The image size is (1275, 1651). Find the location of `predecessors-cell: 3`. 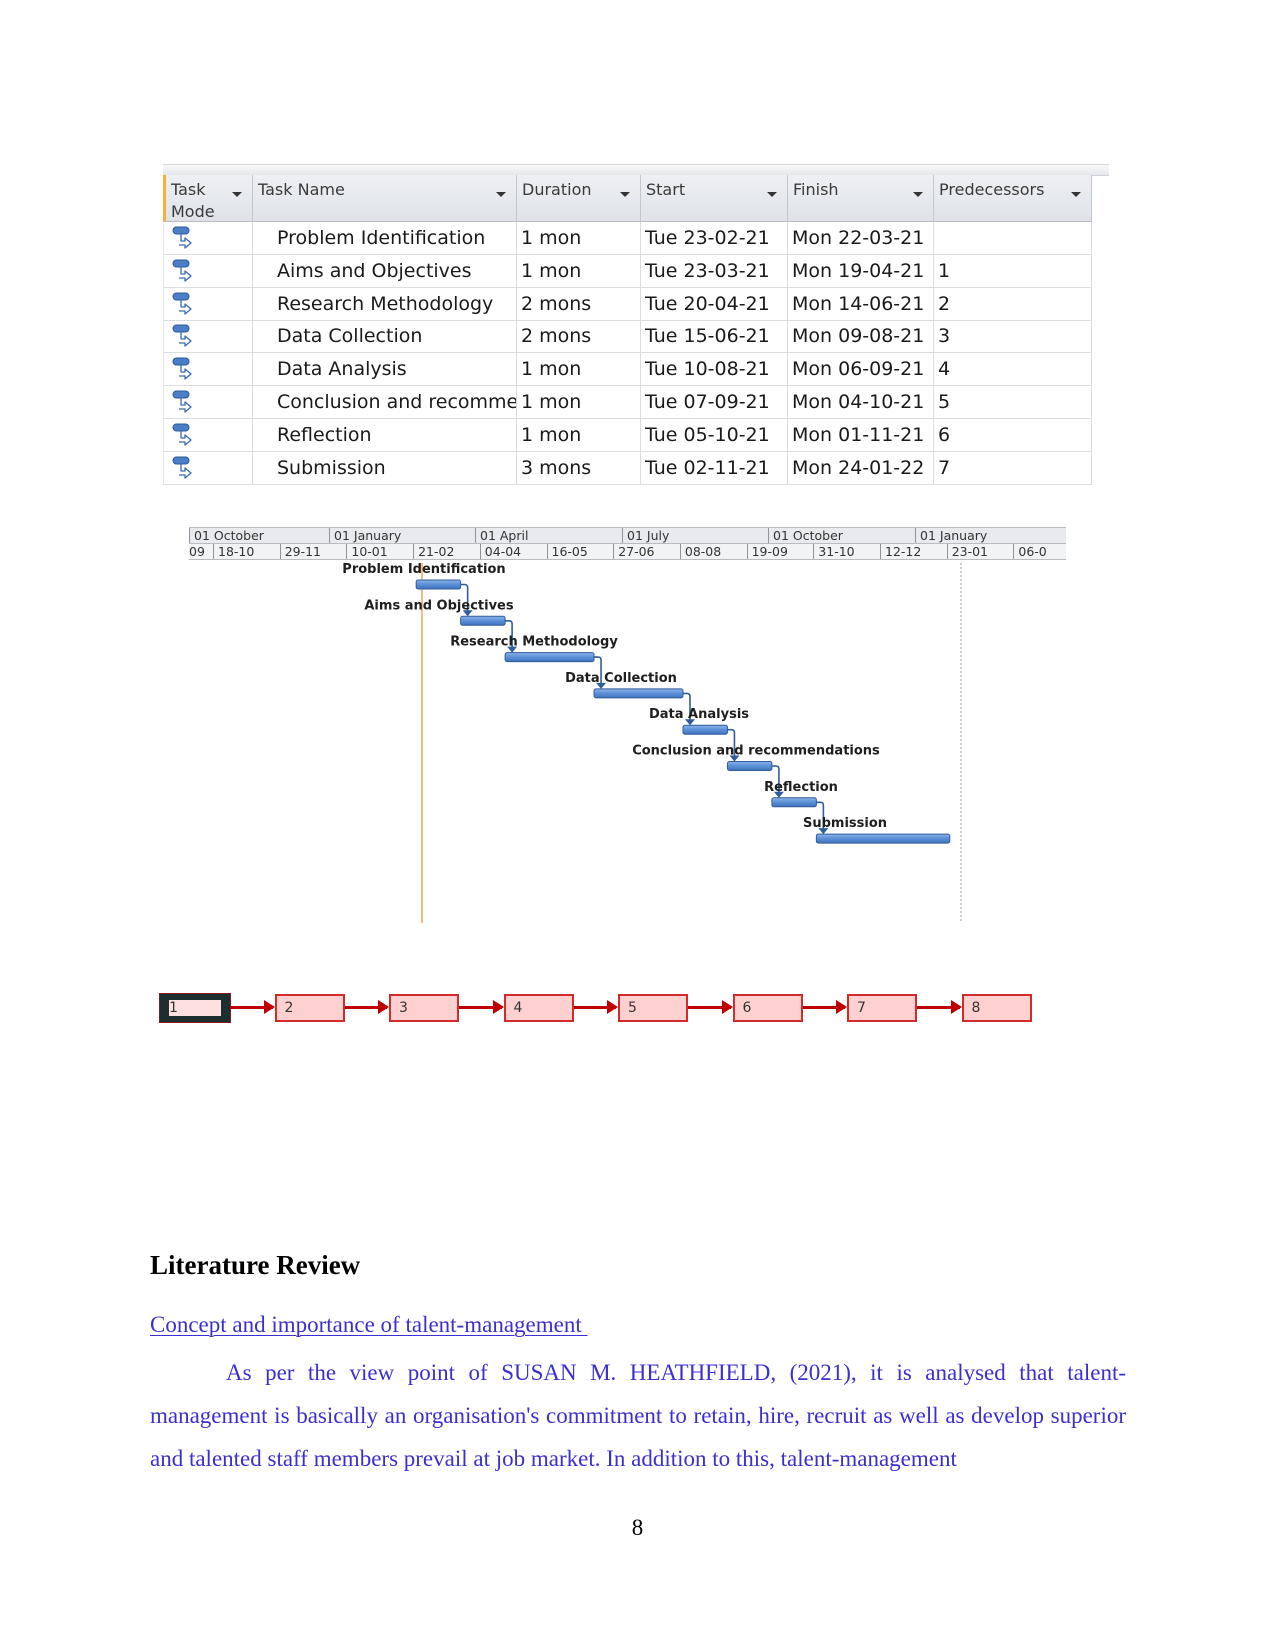

predecessors-cell: 3 is located at coordinates (1013, 337).